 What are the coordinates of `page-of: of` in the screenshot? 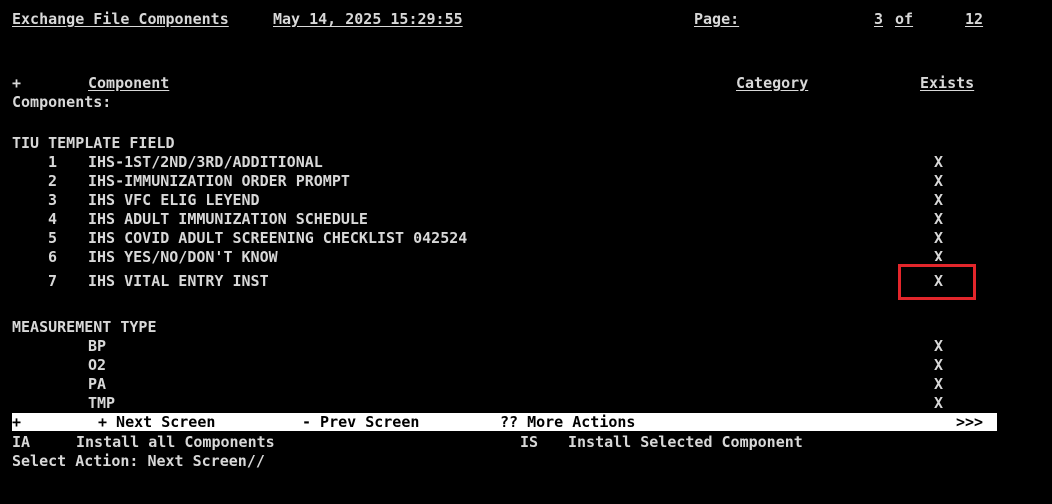 It's located at (904, 19).